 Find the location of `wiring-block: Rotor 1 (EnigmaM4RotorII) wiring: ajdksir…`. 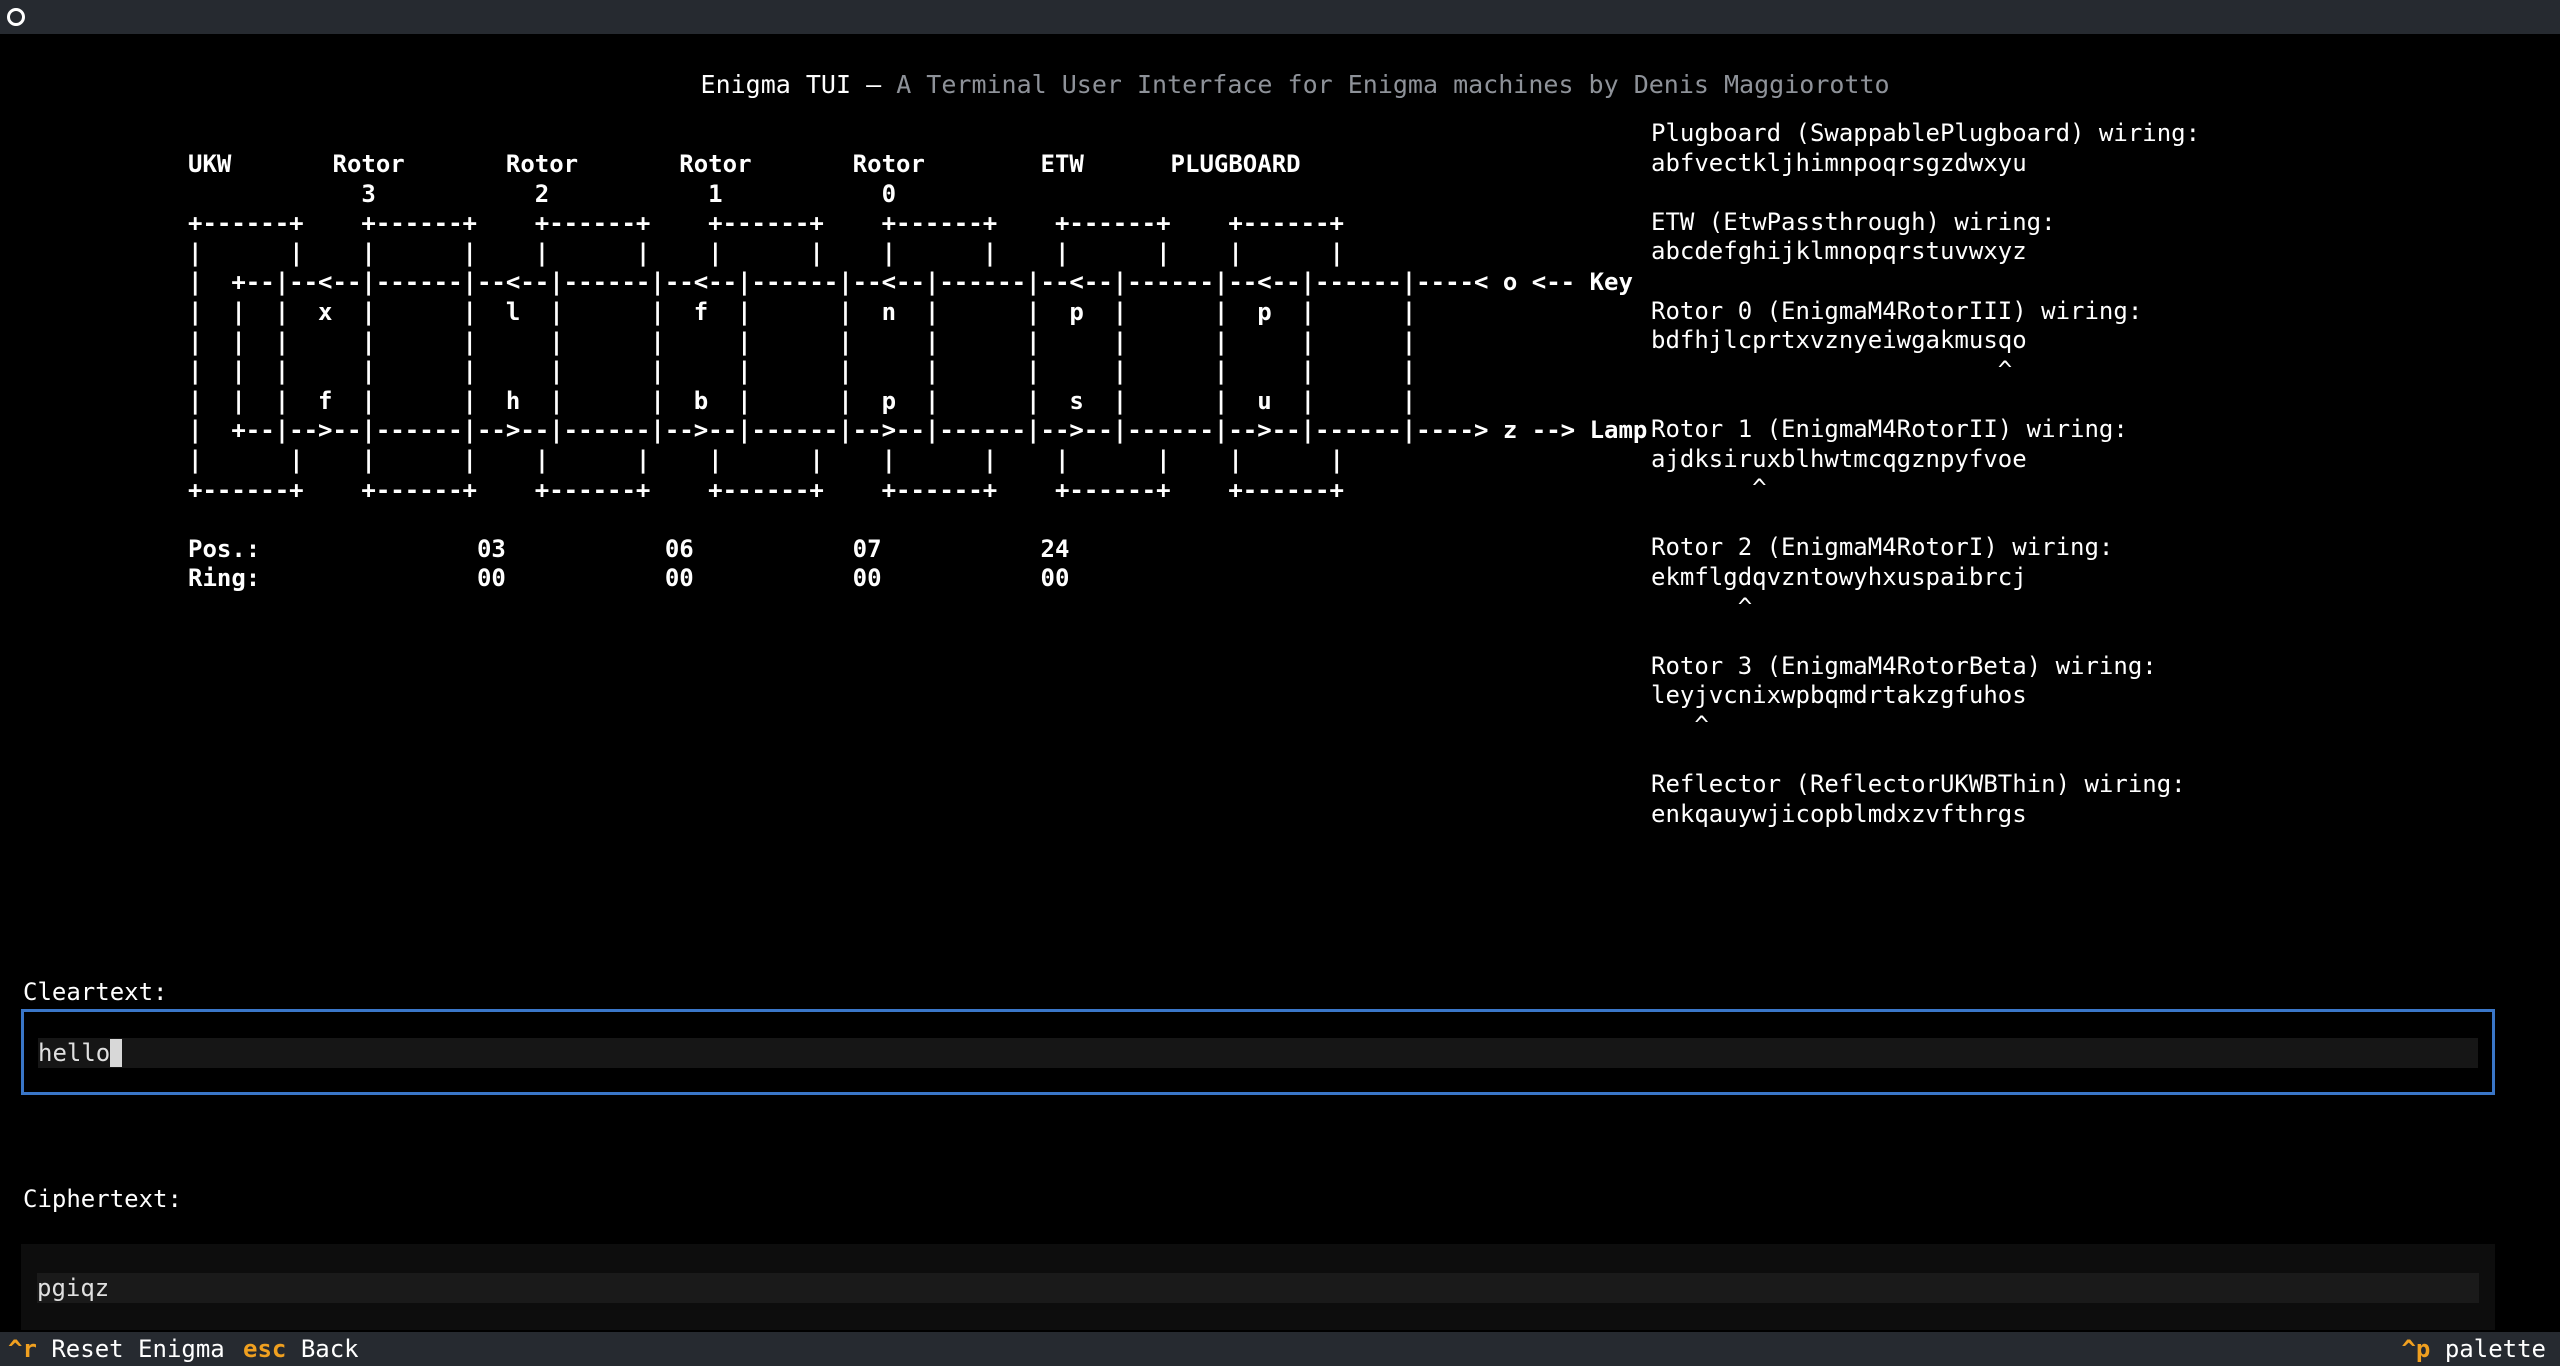

wiring-block: Rotor 1 (EnigmaM4RotorII) wiring: ajdksir… is located at coordinates (1925, 459).